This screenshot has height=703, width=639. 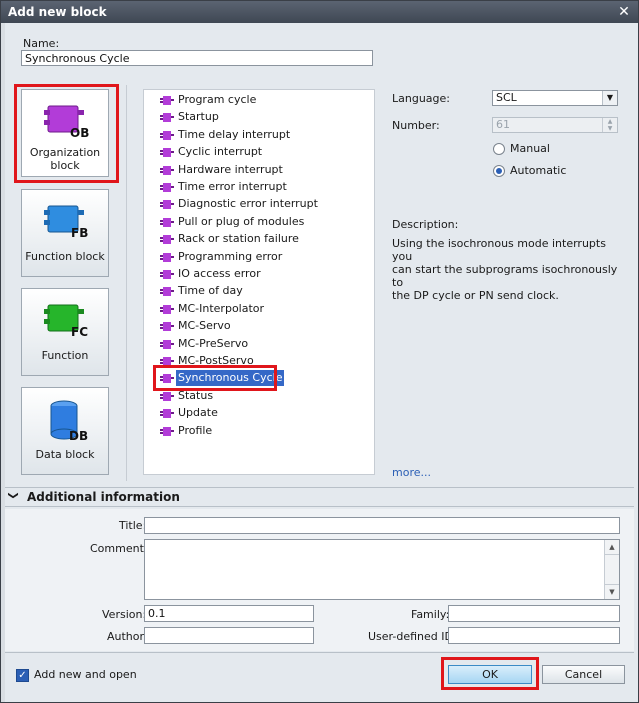 What do you see at coordinates (221, 308) in the screenshot?
I see `ob-list-item-label: MC-Interpolator` at bounding box center [221, 308].